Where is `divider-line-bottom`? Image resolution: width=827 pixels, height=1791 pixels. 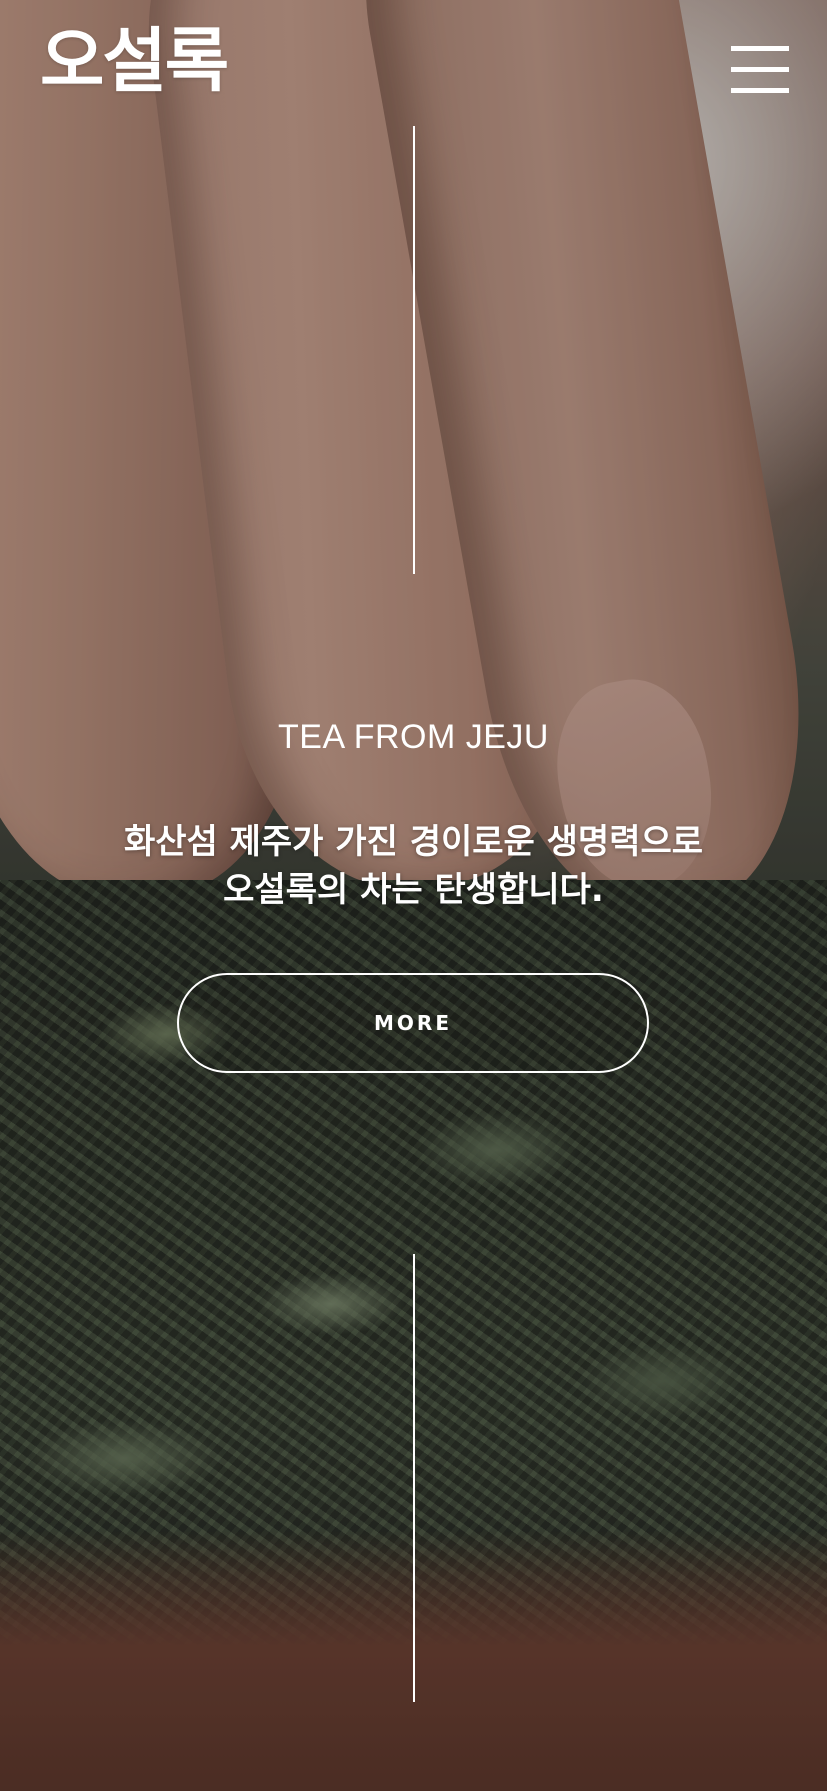
divider-line-bottom is located at coordinates (414, 1478).